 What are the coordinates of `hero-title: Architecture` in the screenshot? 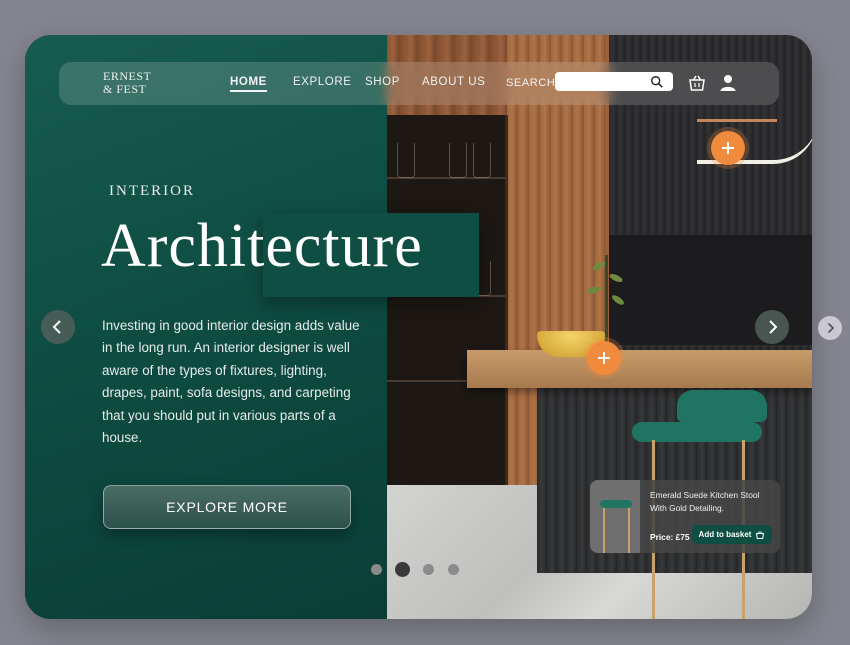 It's located at (262, 246).